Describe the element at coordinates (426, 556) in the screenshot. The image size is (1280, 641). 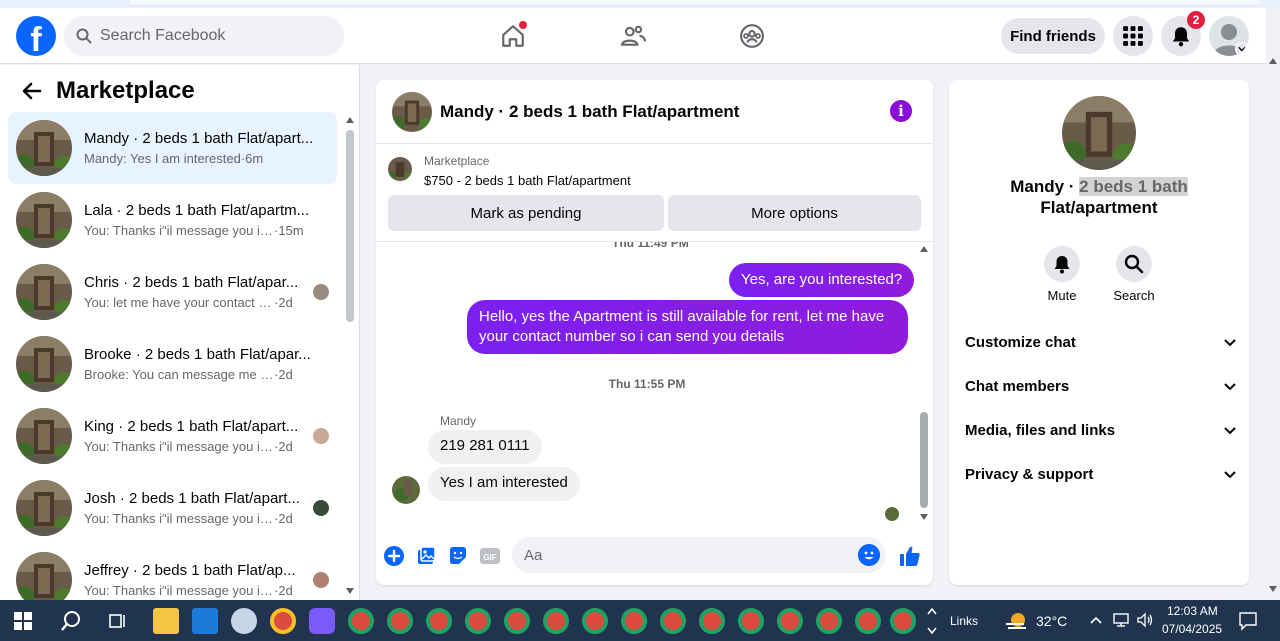
I see `photo-icon` at that location.